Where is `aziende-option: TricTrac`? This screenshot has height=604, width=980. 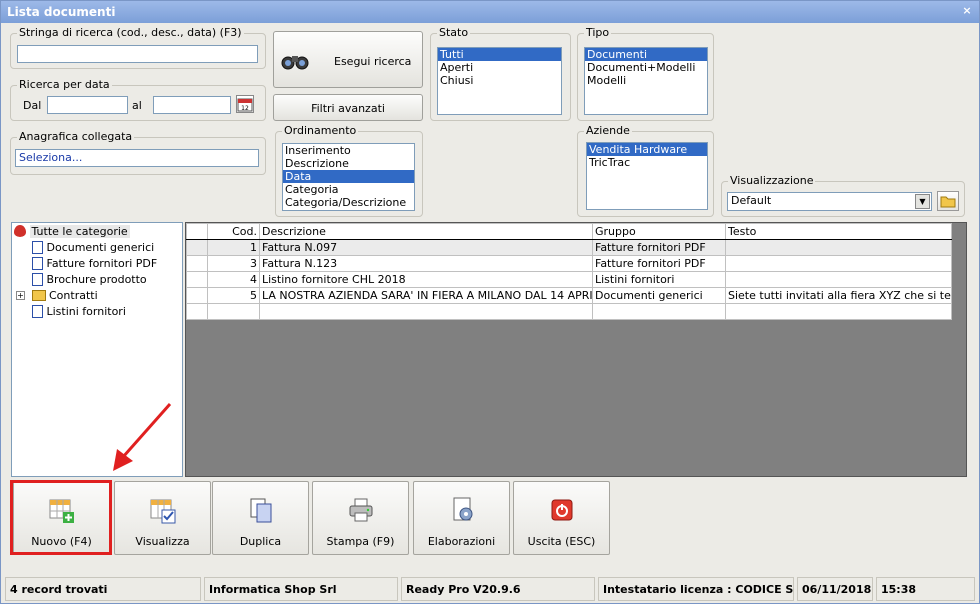 aziende-option: TricTrac is located at coordinates (647, 162).